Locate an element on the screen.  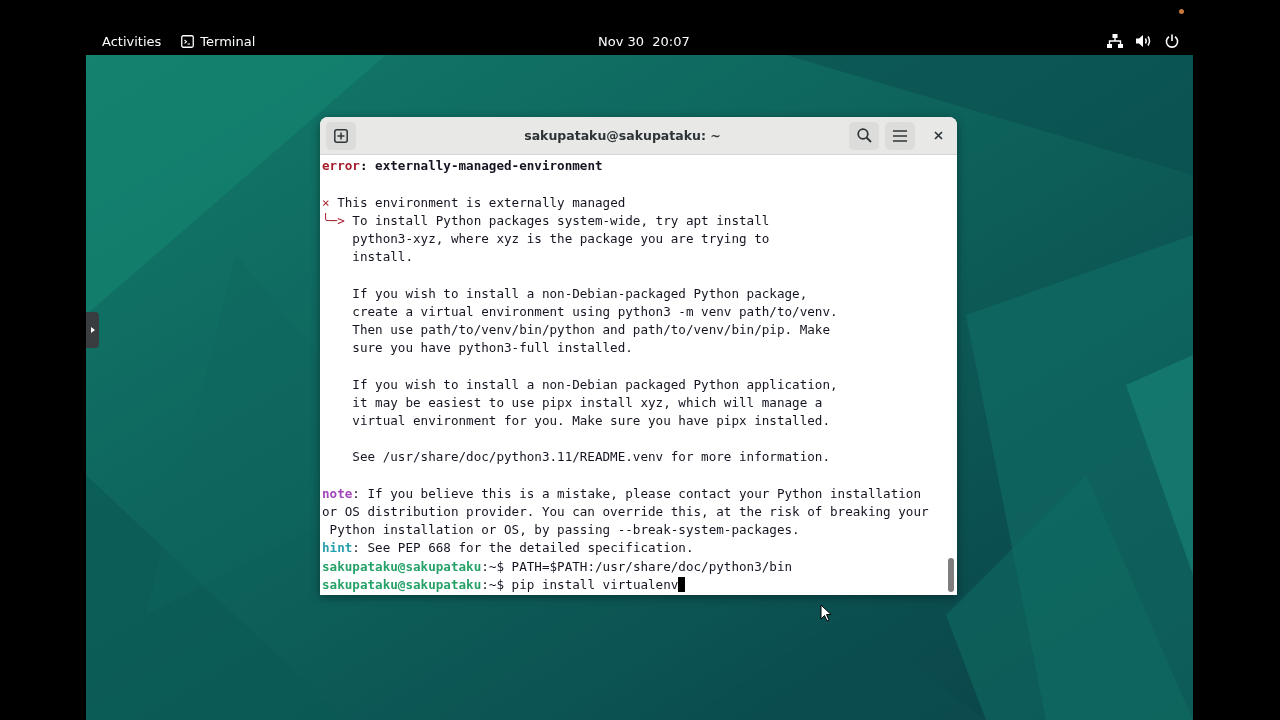
terminal-line: sakupataku@sakupataku:~$ PATH=$PATH:/usr/share/doc/python3/bin is located at coordinates (558, 566).